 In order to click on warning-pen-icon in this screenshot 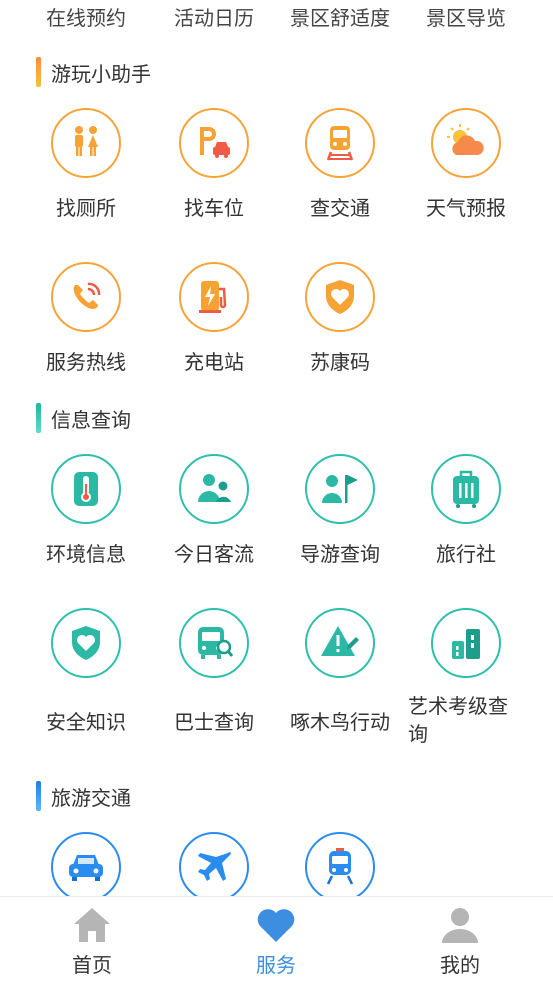, I will do `click(340, 643)`.